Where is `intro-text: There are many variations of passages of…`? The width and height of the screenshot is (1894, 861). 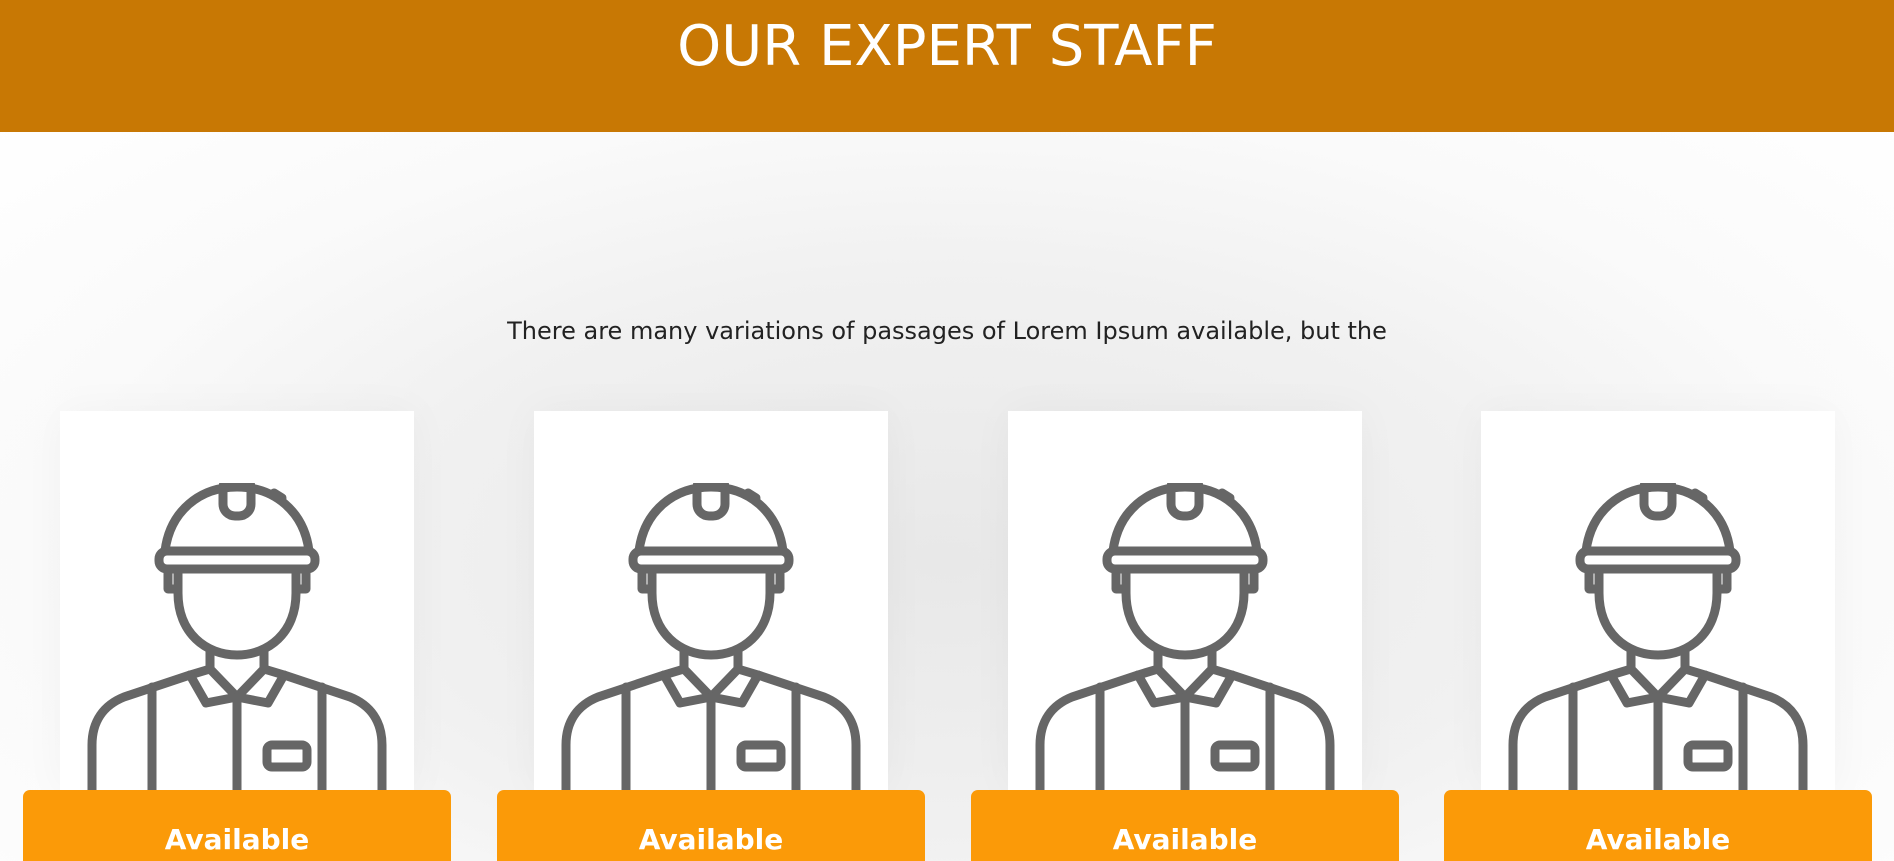
intro-text: There are many variations of passages of… is located at coordinates (947, 331).